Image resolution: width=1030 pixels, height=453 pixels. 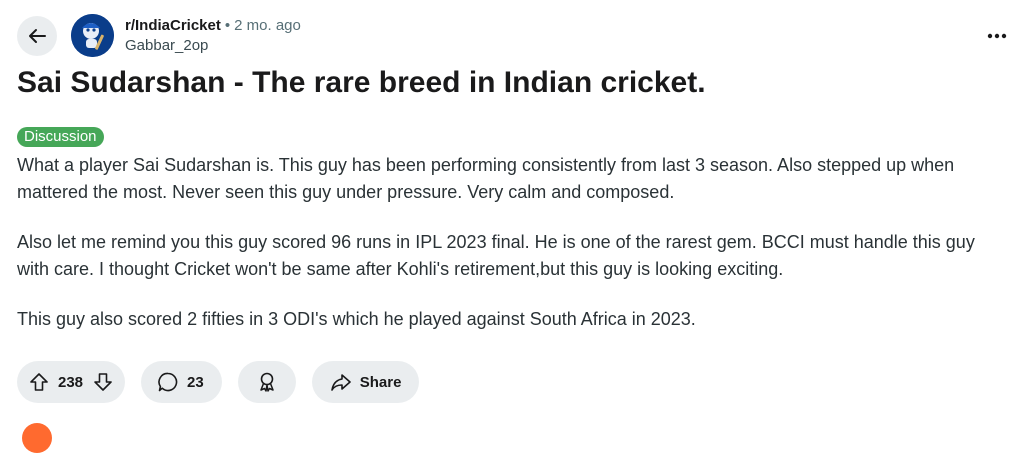 I want to click on more-options-button, so click(x=997, y=36).